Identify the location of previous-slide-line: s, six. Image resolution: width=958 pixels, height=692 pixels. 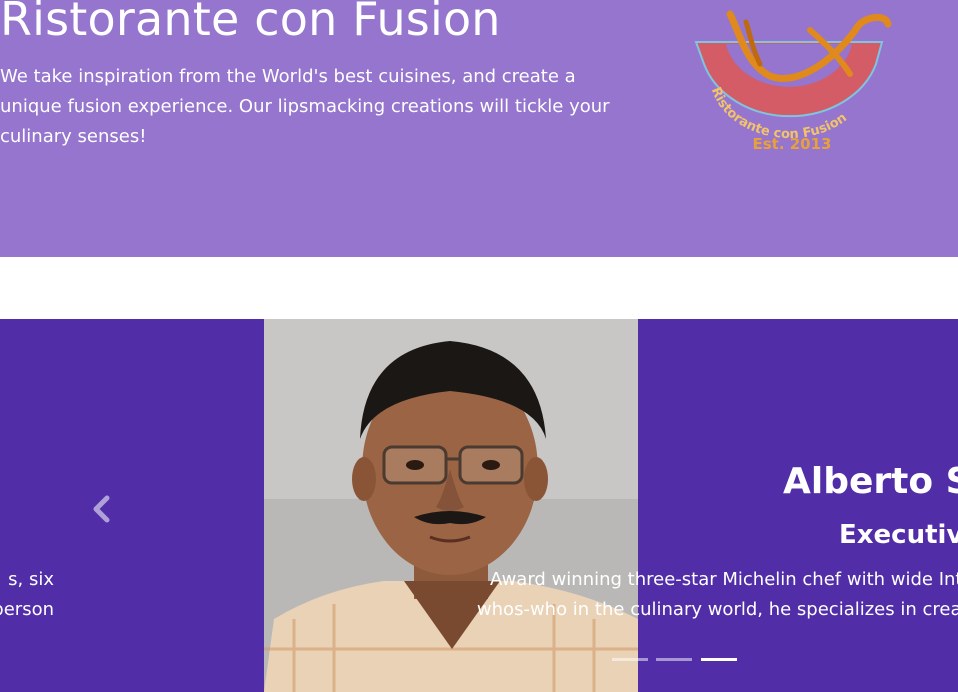
(31, 579).